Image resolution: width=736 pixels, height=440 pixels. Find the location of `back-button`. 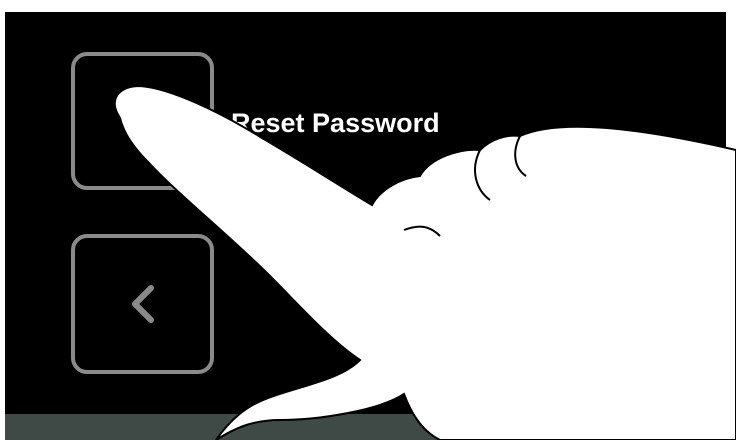

back-button is located at coordinates (142, 304).